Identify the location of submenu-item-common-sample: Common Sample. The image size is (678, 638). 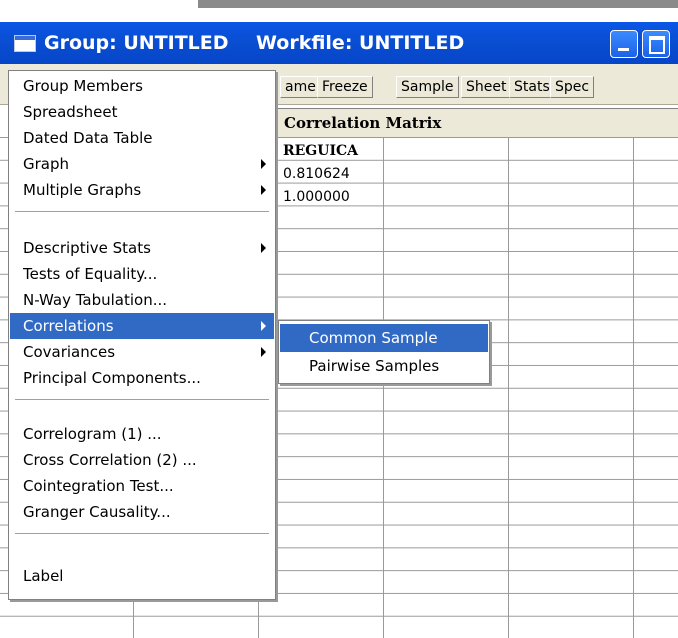
(384, 338).